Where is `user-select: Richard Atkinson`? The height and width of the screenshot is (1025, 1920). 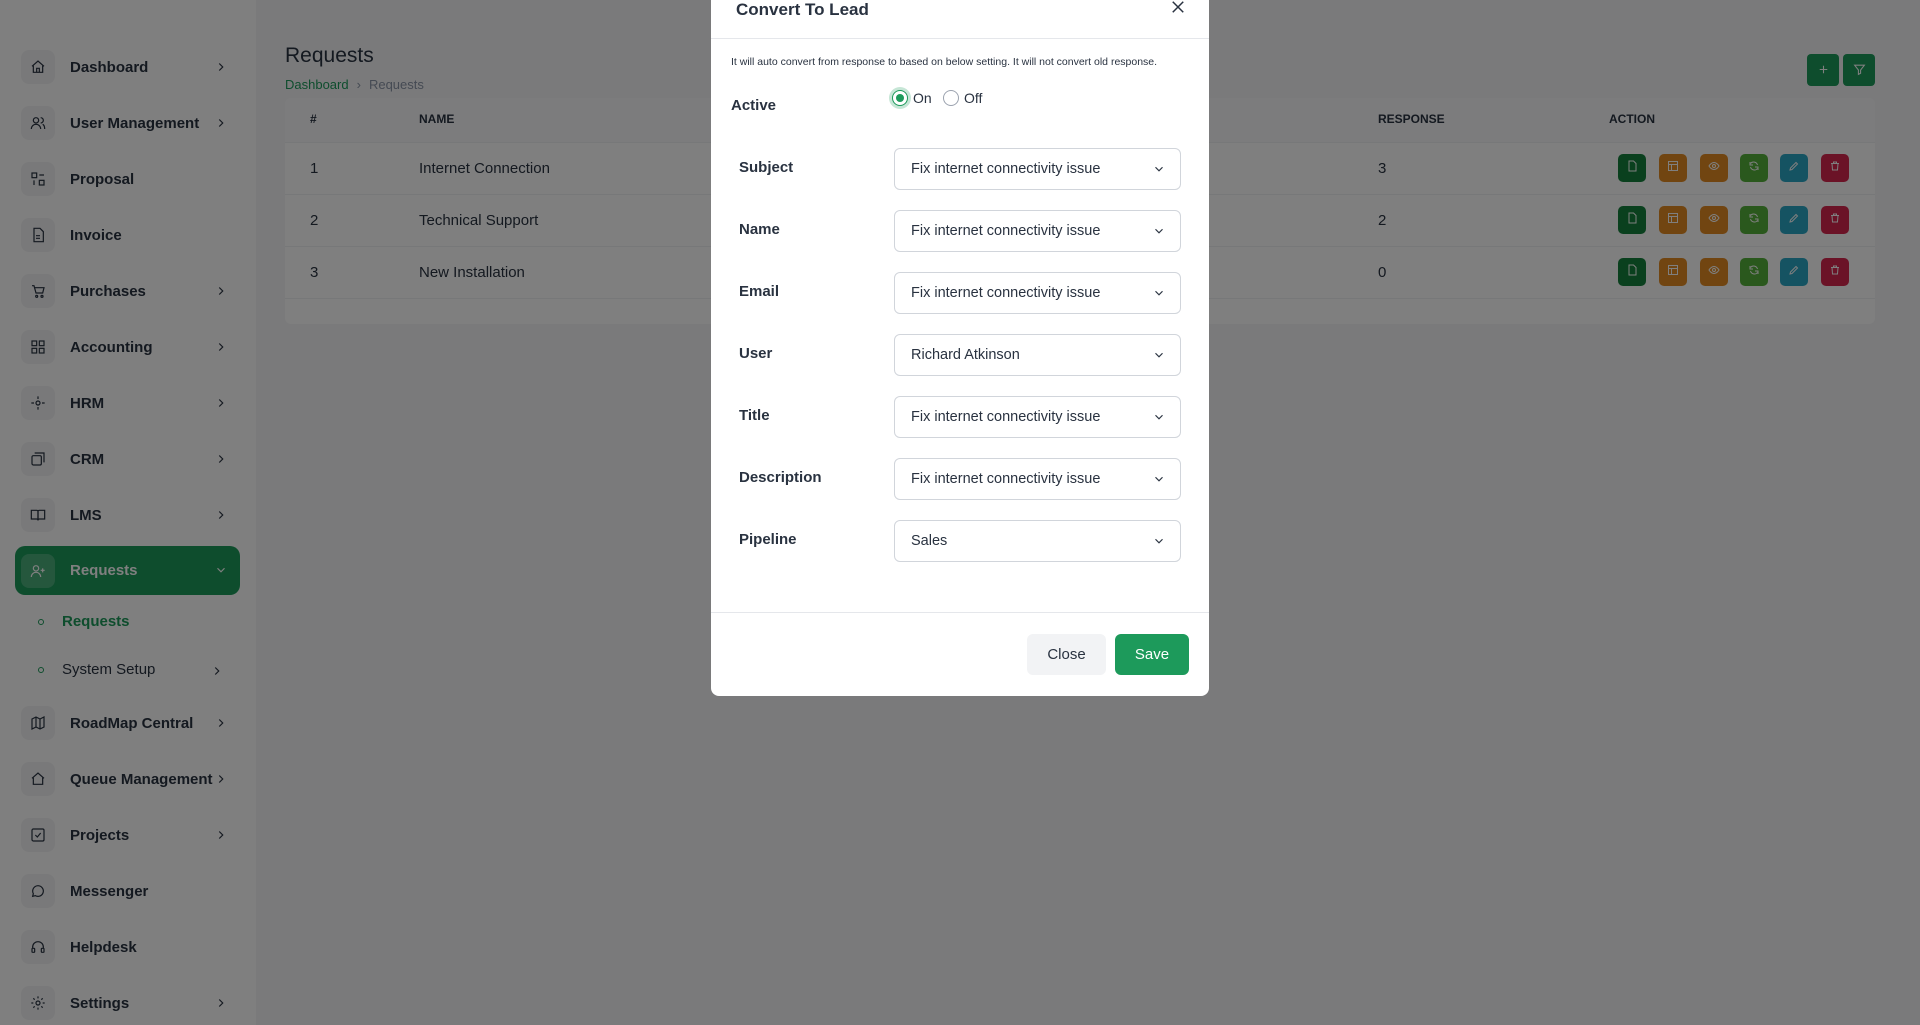 user-select: Richard Atkinson is located at coordinates (1037, 355).